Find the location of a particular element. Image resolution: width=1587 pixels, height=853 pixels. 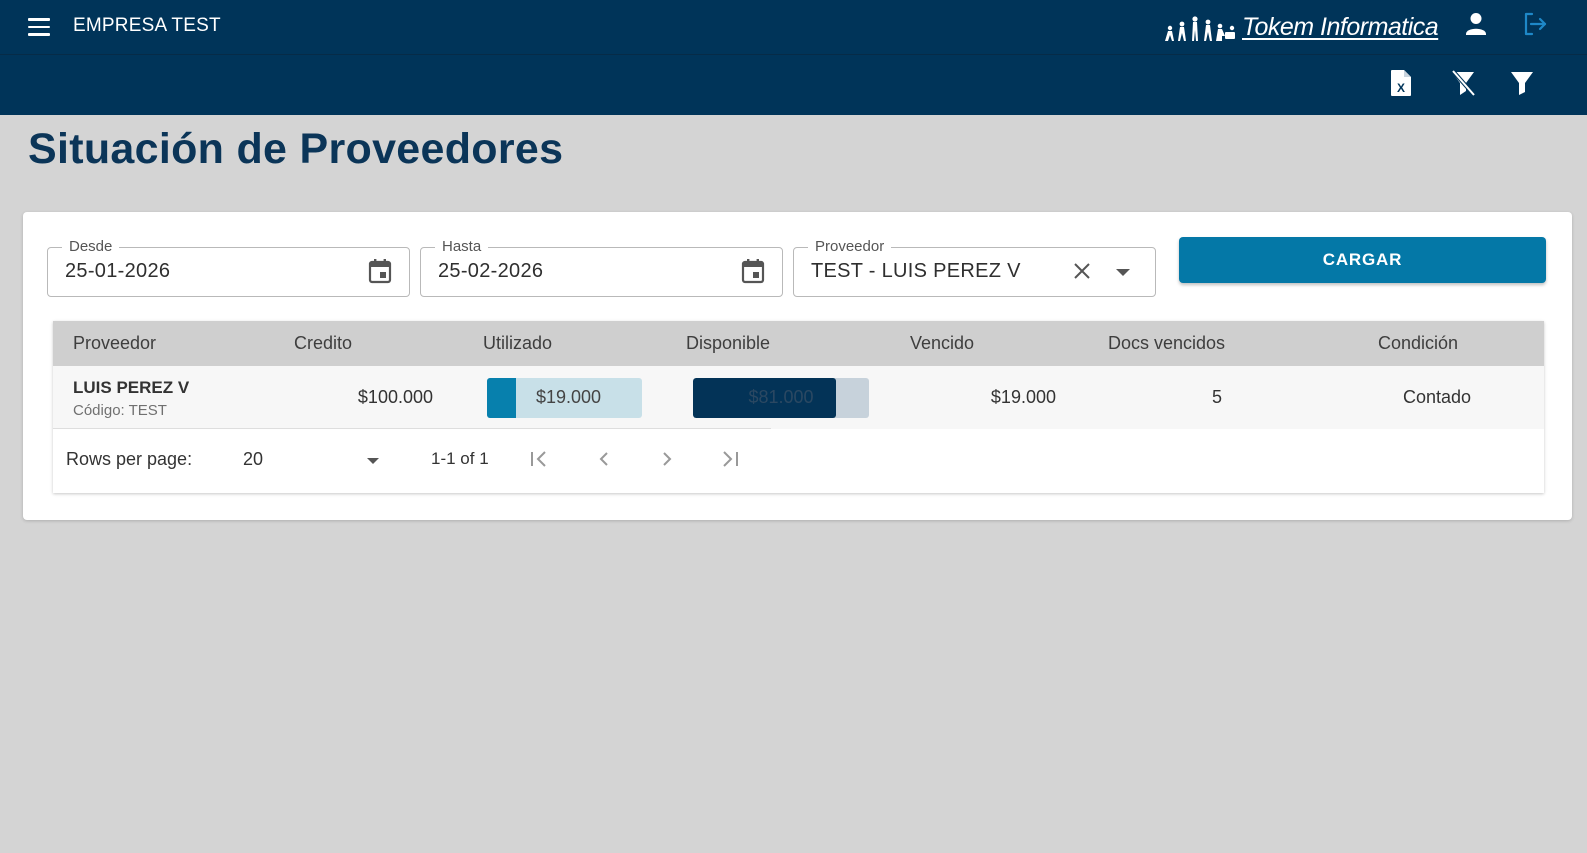

condicion-value: Contado is located at coordinates (1437, 397).